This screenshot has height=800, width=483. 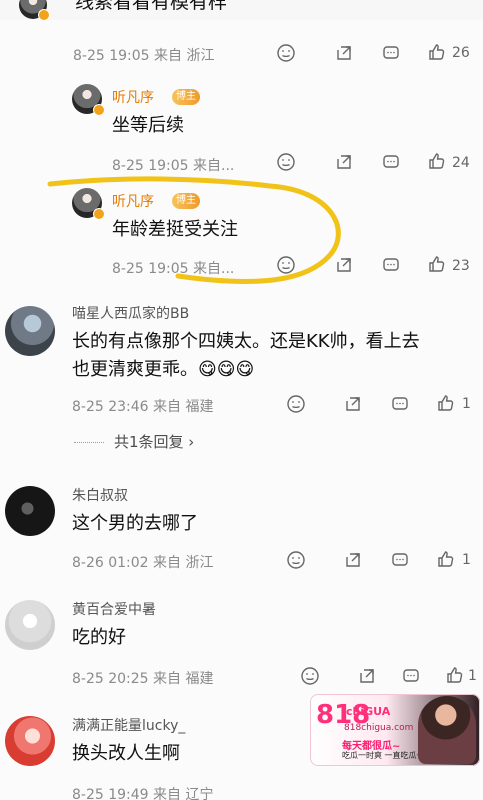 What do you see at coordinates (143, 563) in the screenshot?
I see `comment-meta: 8-26 01:02 来自 浙江` at bounding box center [143, 563].